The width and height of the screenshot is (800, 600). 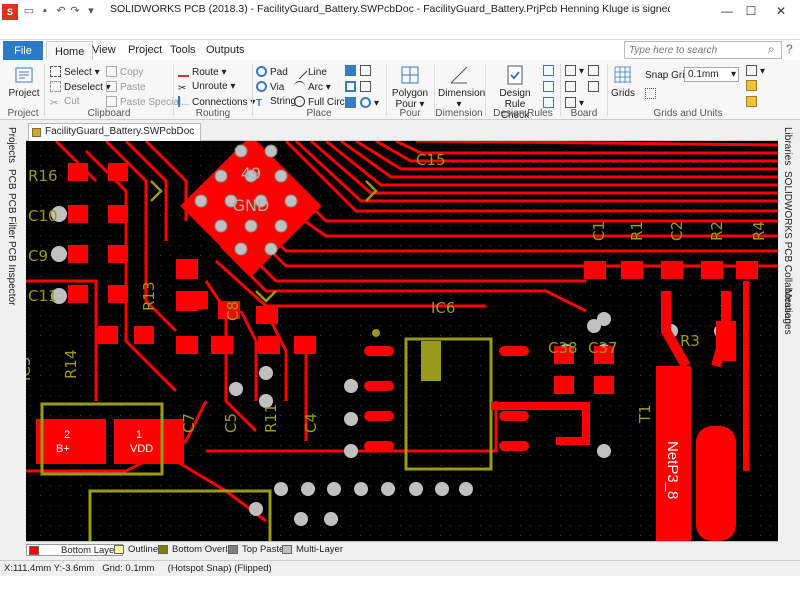 What do you see at coordinates (272, 72) in the screenshot?
I see `place-pad-button: Pad` at bounding box center [272, 72].